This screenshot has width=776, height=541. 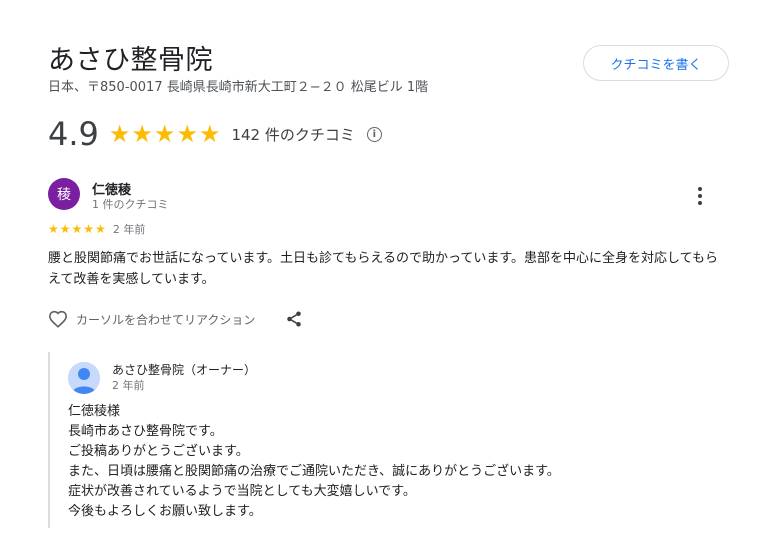 I want to click on review-rating: ★ ★ ★ ★ ★ 2 年前, so click(x=96, y=229).